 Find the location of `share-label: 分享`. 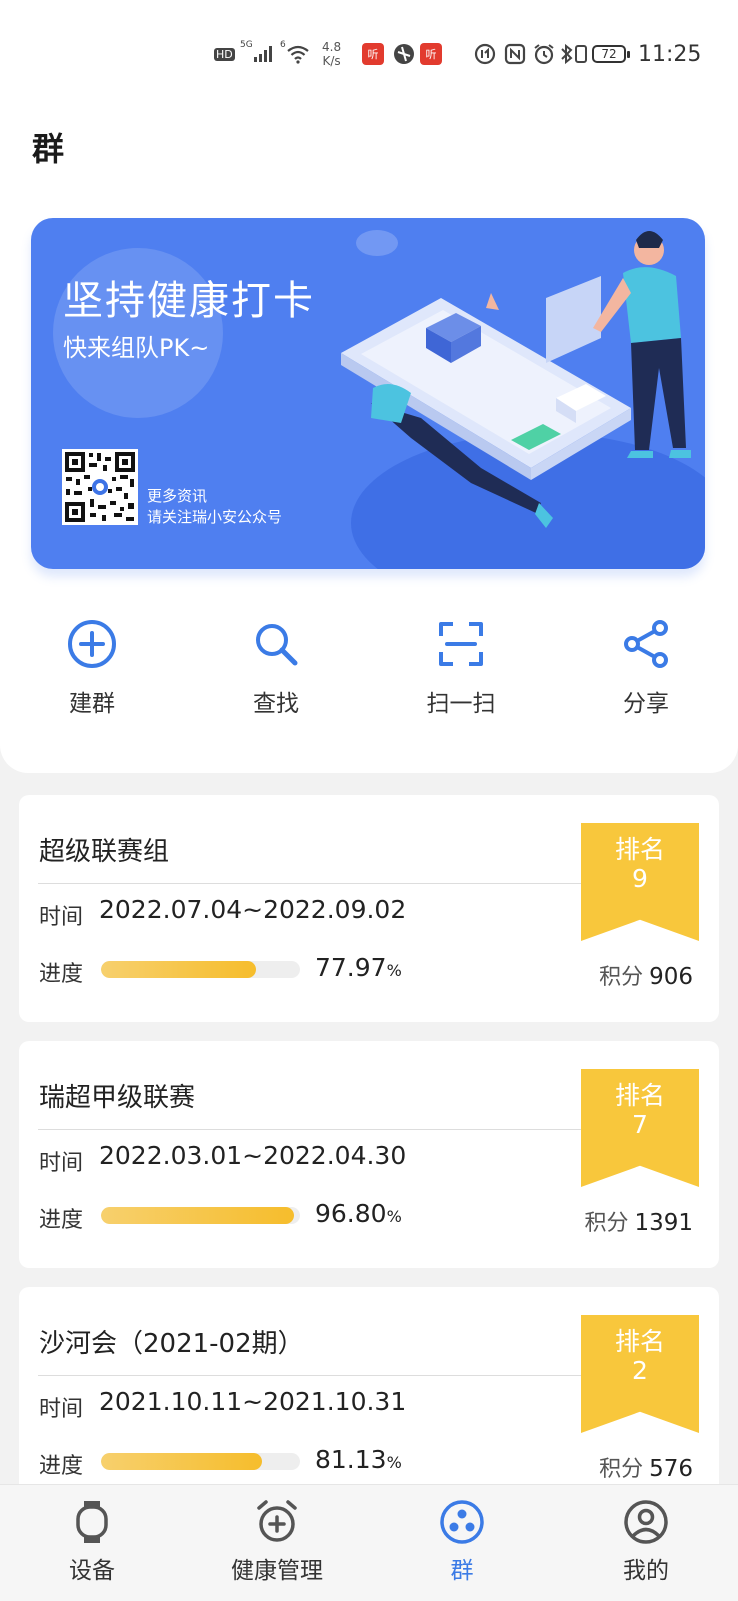

share-label: 分享 is located at coordinates (646, 704).